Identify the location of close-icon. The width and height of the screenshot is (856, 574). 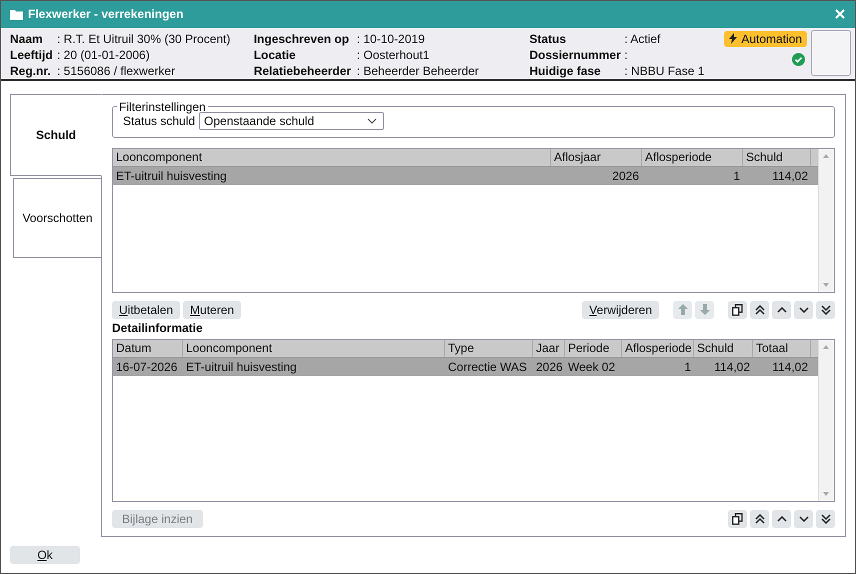
(840, 14).